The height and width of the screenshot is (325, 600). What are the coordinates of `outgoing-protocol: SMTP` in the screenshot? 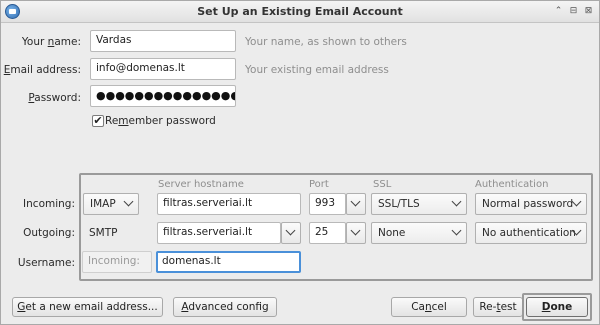 It's located at (103, 233).